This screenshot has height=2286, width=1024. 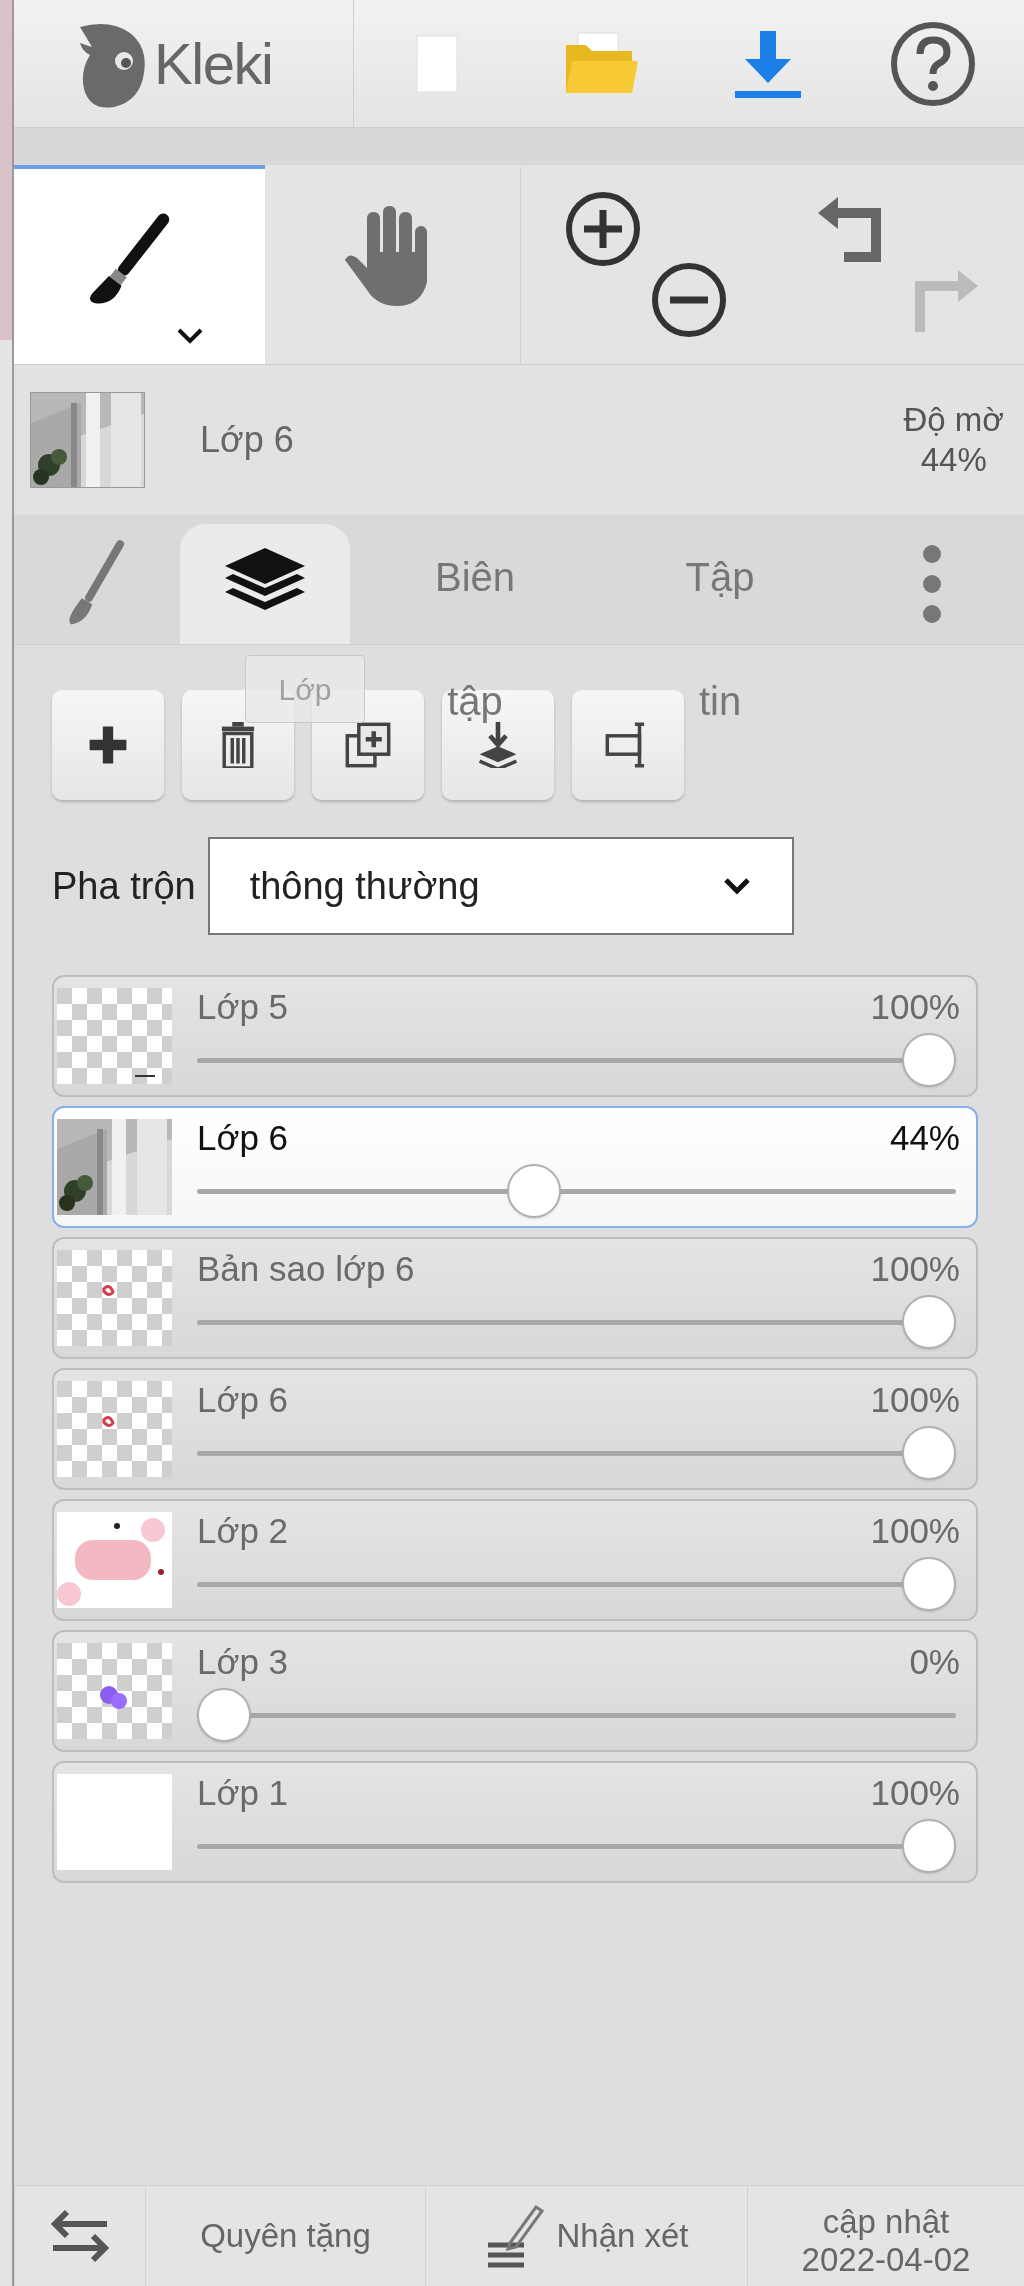 What do you see at coordinates (586, 2236) in the screenshot?
I see `footer-link: Nhận xét` at bounding box center [586, 2236].